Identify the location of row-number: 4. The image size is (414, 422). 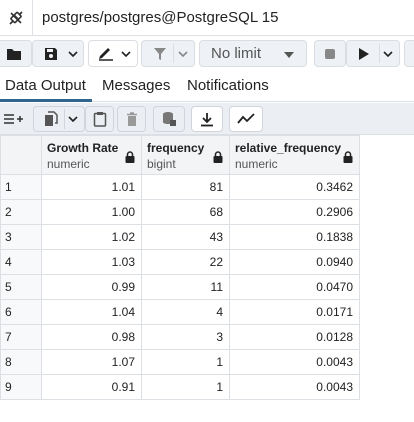
(21, 262).